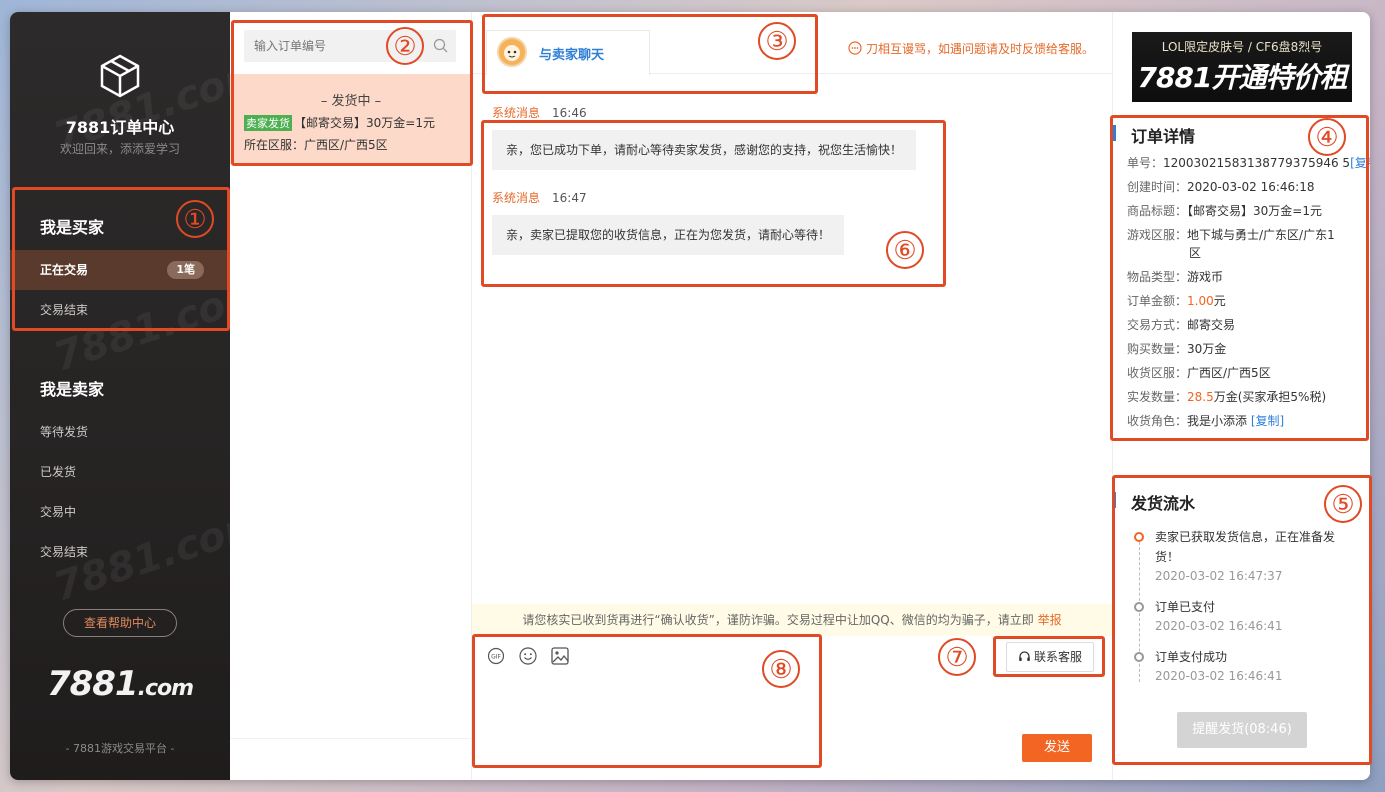 The height and width of the screenshot is (792, 1385). What do you see at coordinates (1057, 748) in the screenshot?
I see `send-button: 发送` at bounding box center [1057, 748].